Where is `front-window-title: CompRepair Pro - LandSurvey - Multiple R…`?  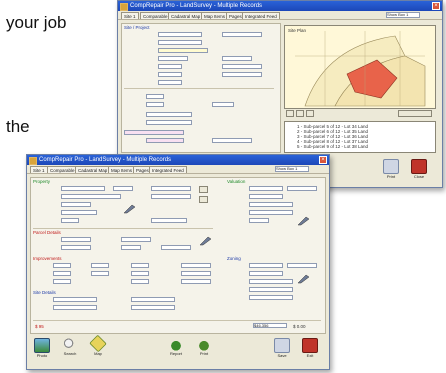 front-window-title: CompRepair Pro - LandSurvey - Multiple R… is located at coordinates (105, 160).